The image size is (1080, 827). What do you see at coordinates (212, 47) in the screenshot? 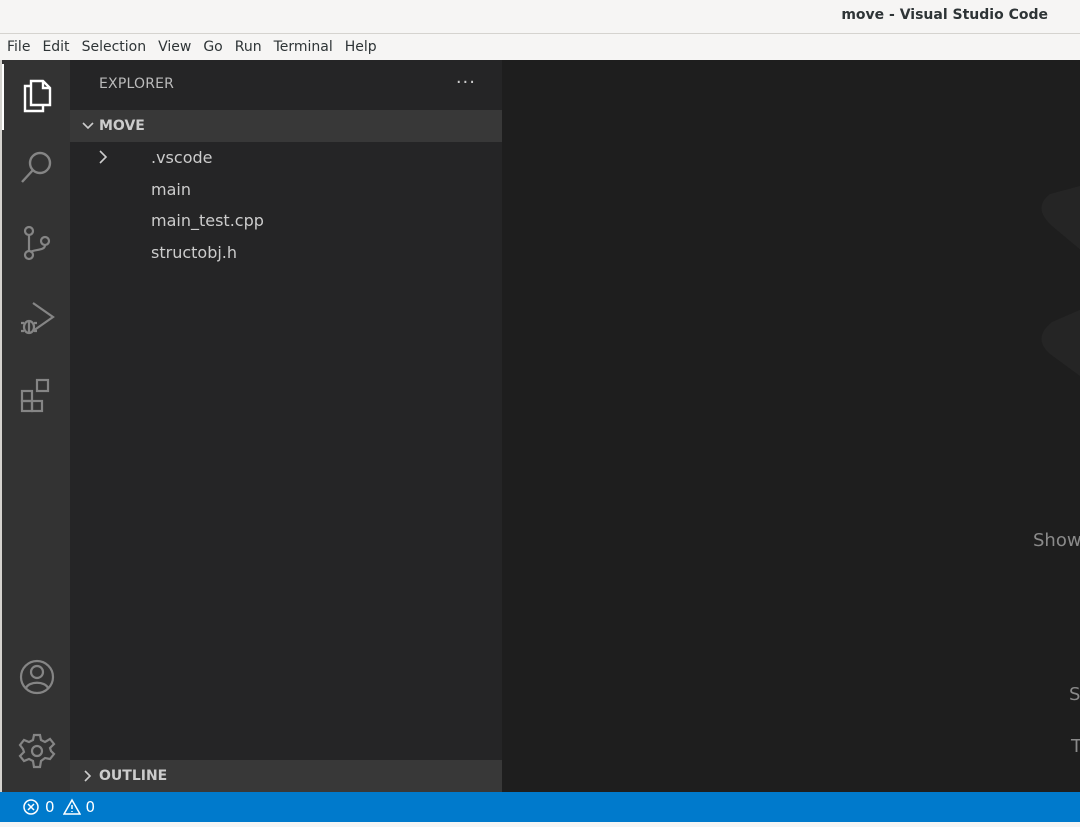
I see `menu-go: Go` at bounding box center [212, 47].